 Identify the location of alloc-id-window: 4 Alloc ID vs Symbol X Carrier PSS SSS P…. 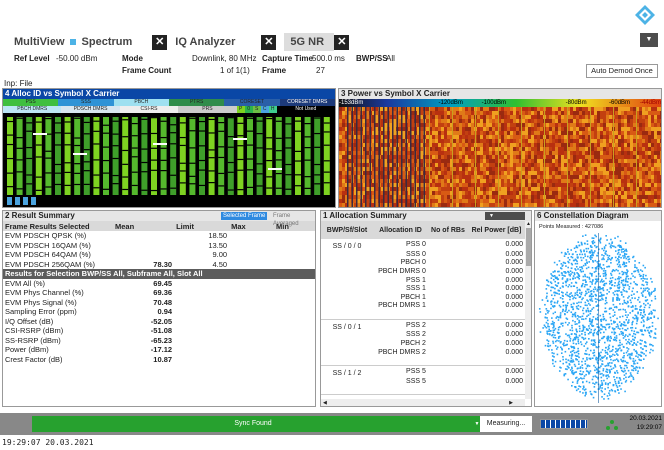
(169, 148).